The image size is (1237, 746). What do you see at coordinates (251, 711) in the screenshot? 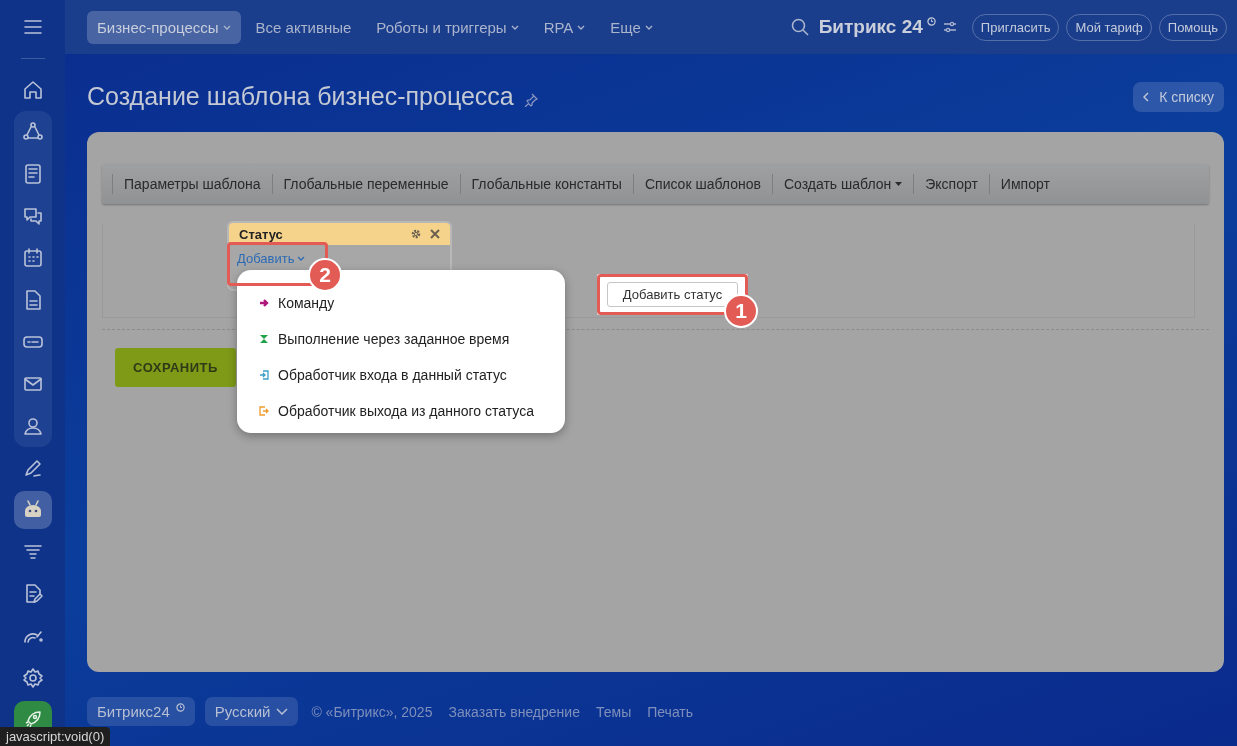
I see `language-select: Русский` at bounding box center [251, 711].